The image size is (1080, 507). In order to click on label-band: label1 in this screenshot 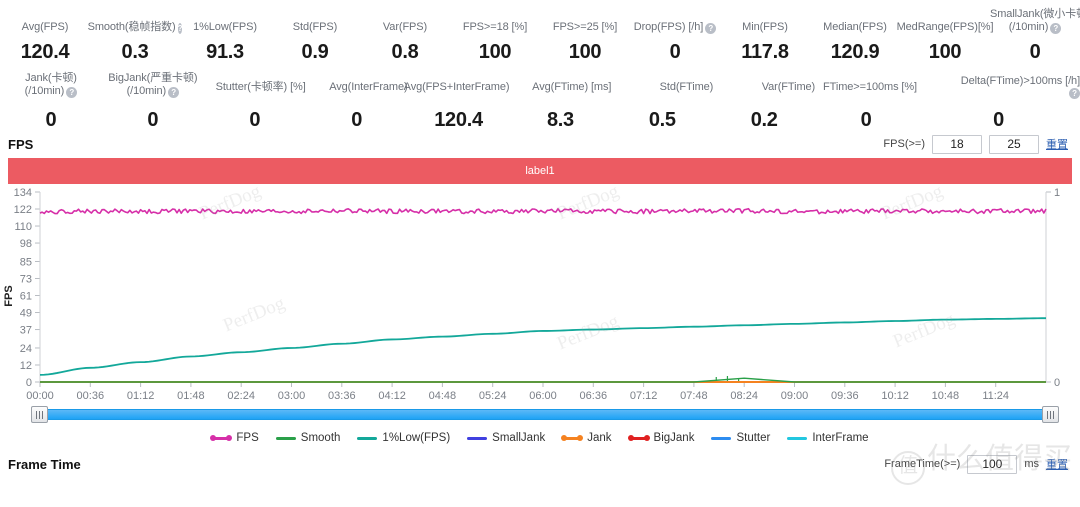, I will do `click(540, 171)`.